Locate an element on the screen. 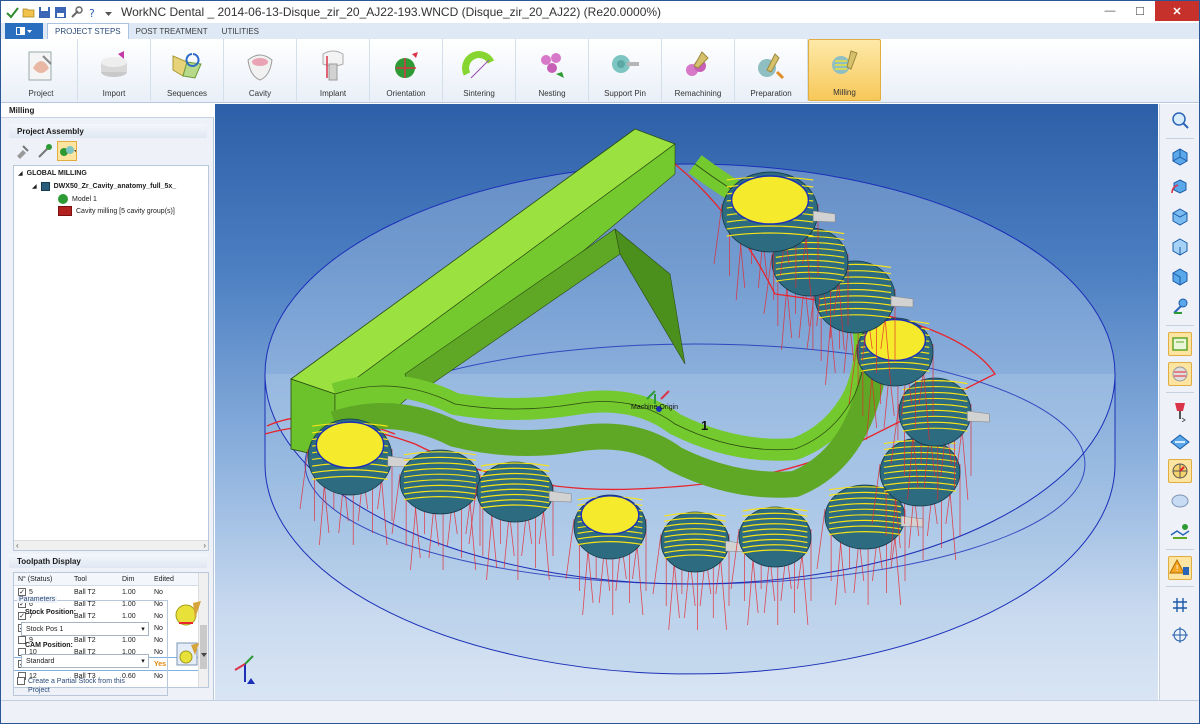 The image size is (1200, 724). sintering-button: Sintering is located at coordinates (479, 70).